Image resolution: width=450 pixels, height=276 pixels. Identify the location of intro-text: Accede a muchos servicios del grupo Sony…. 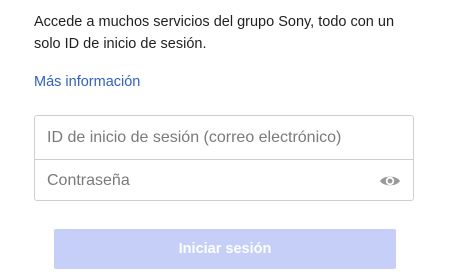
(214, 33).